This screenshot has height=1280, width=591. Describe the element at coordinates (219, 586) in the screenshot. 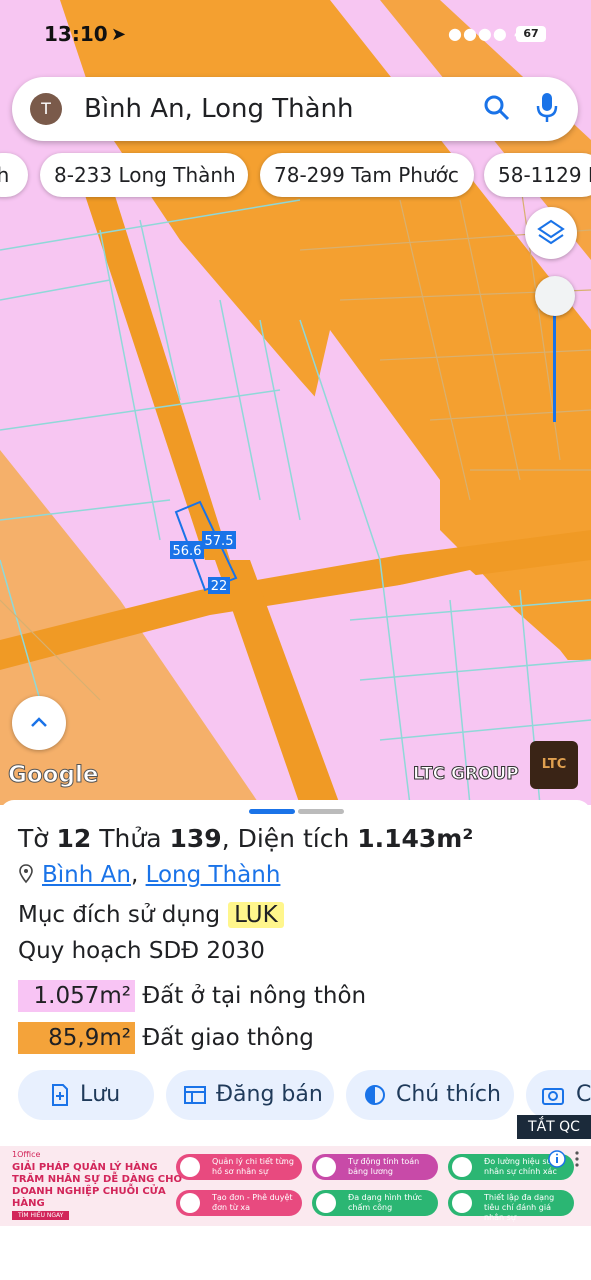

I see `parcel-edge-label-3: 22` at that location.